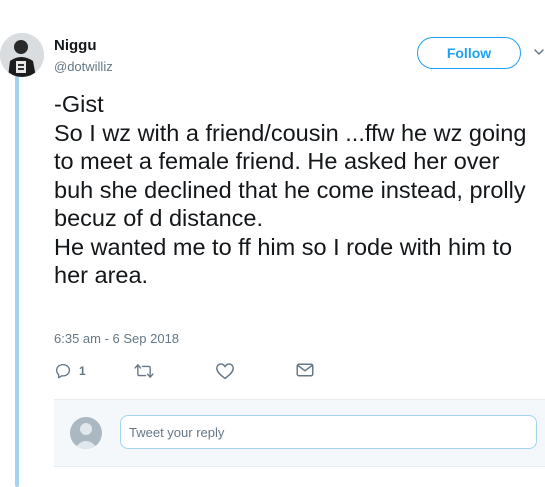  I want to click on reply-button: 1, so click(70, 371).